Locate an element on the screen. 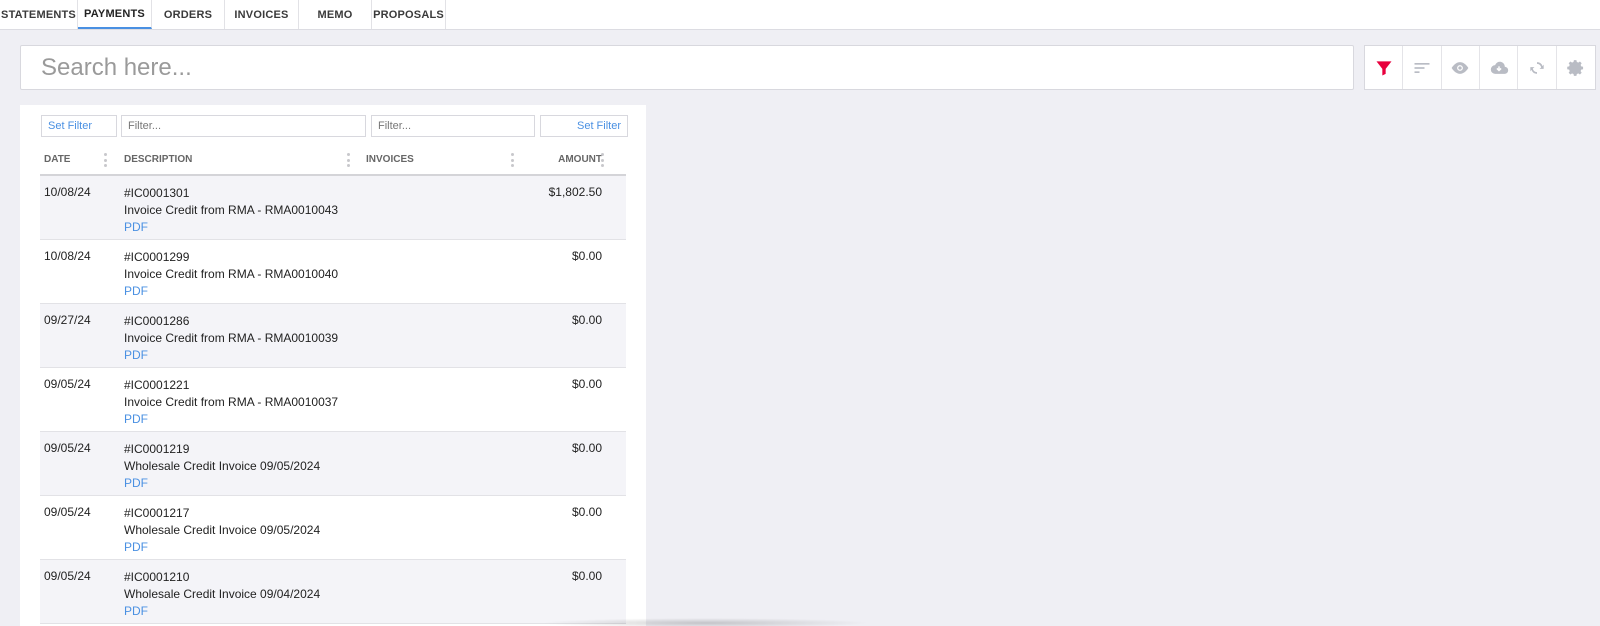 The height and width of the screenshot is (626, 1600). filter-button is located at coordinates (1384, 67).